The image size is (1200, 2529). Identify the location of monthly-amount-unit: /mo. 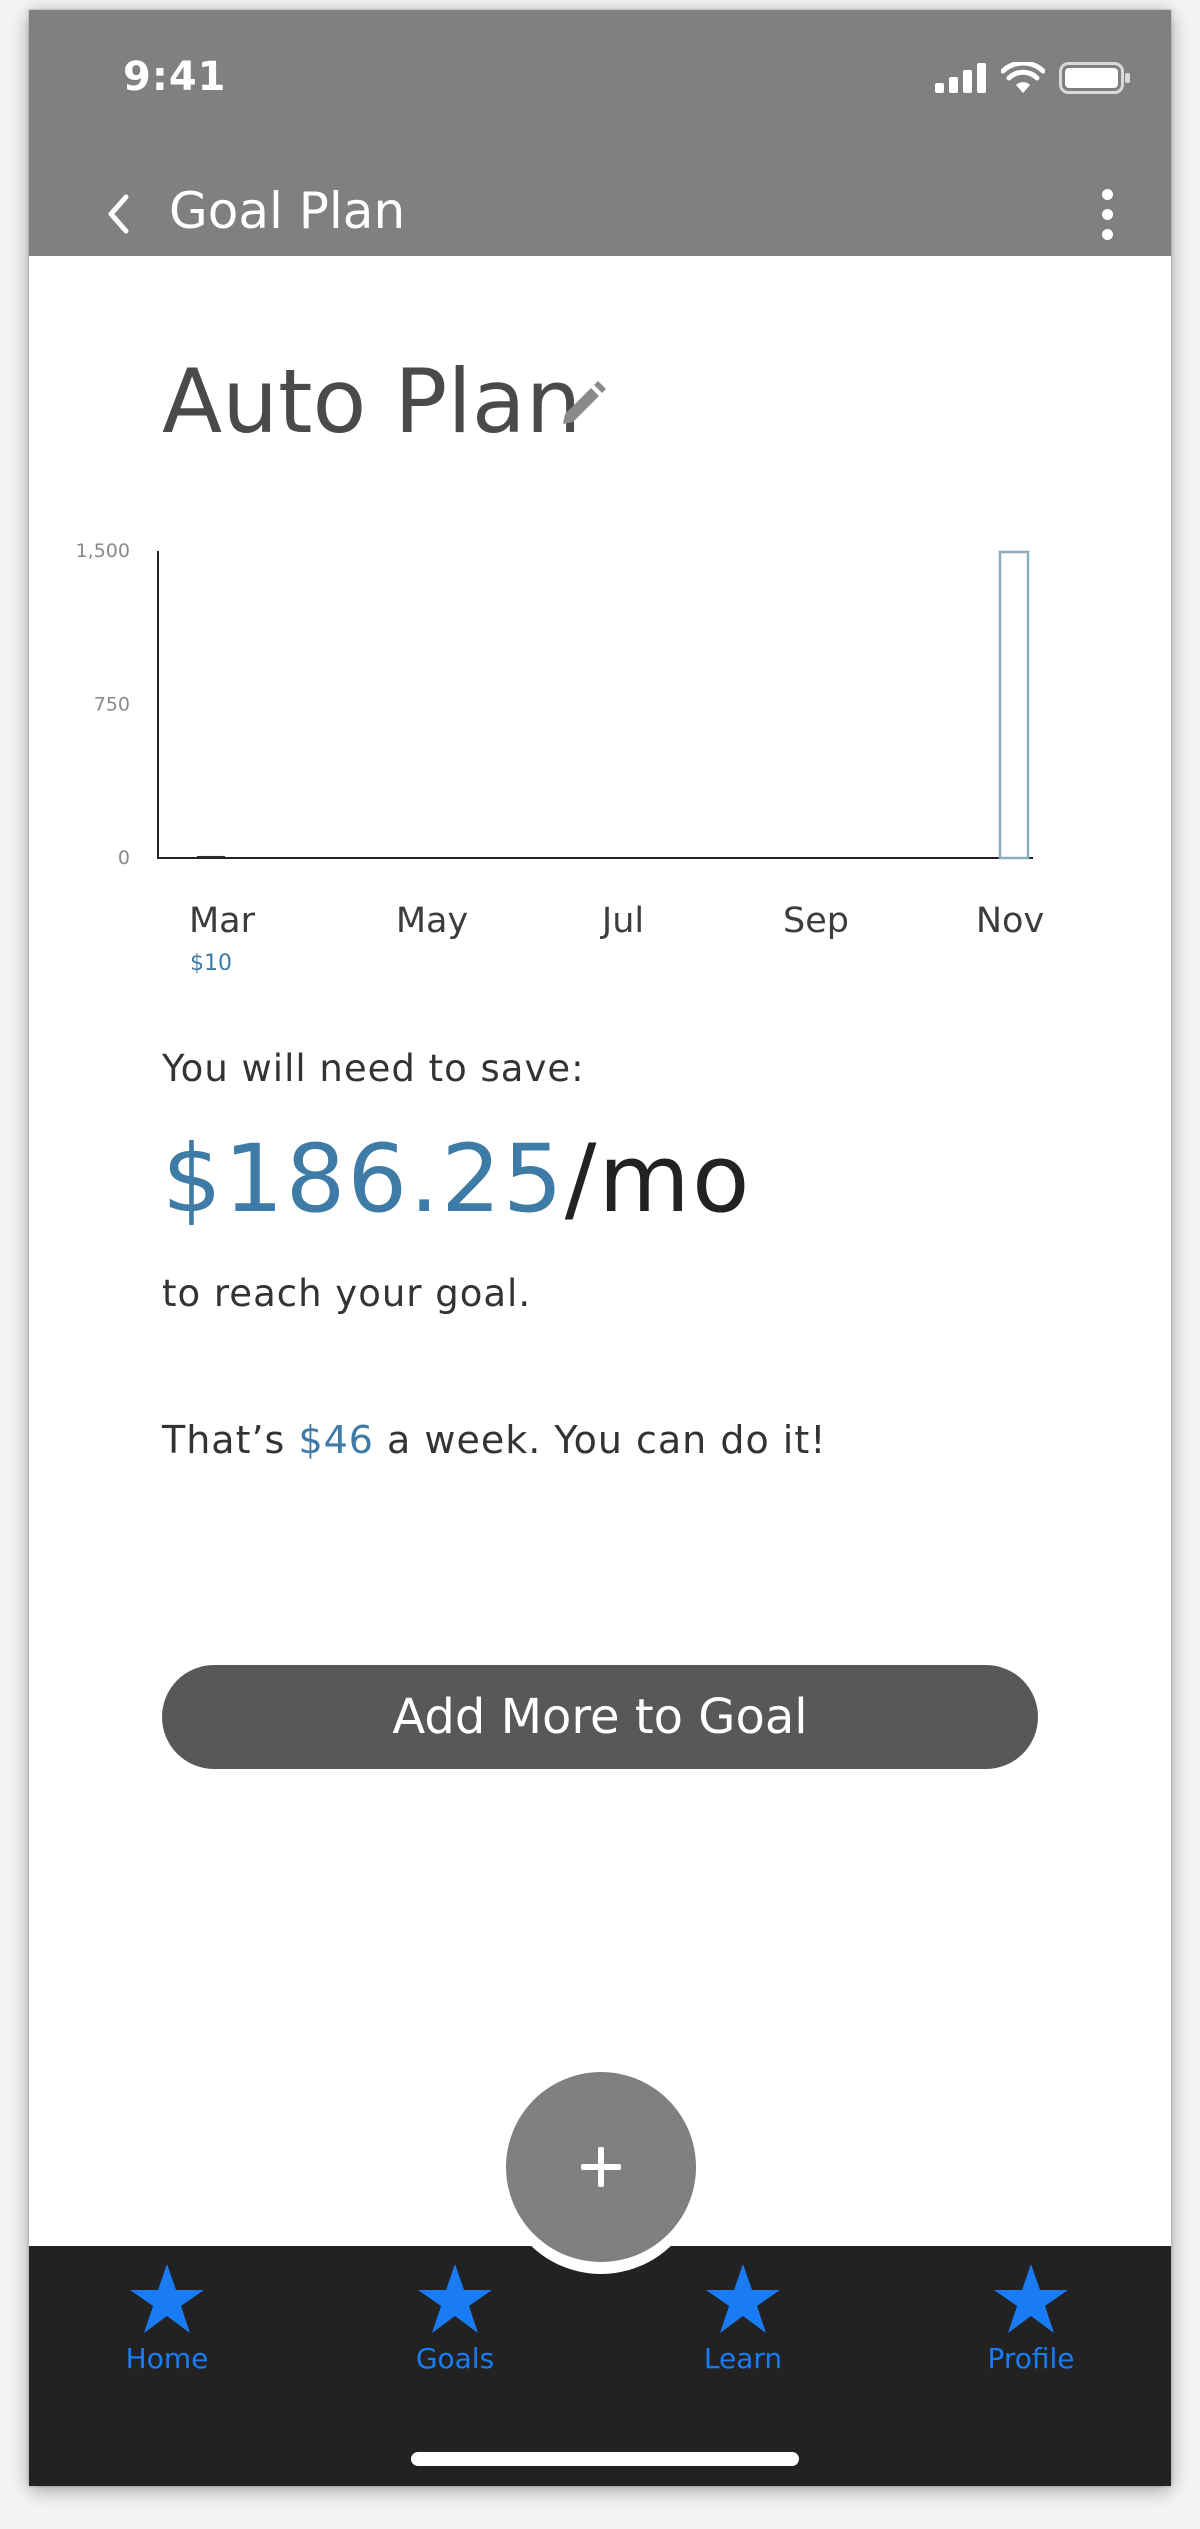
(658, 1179).